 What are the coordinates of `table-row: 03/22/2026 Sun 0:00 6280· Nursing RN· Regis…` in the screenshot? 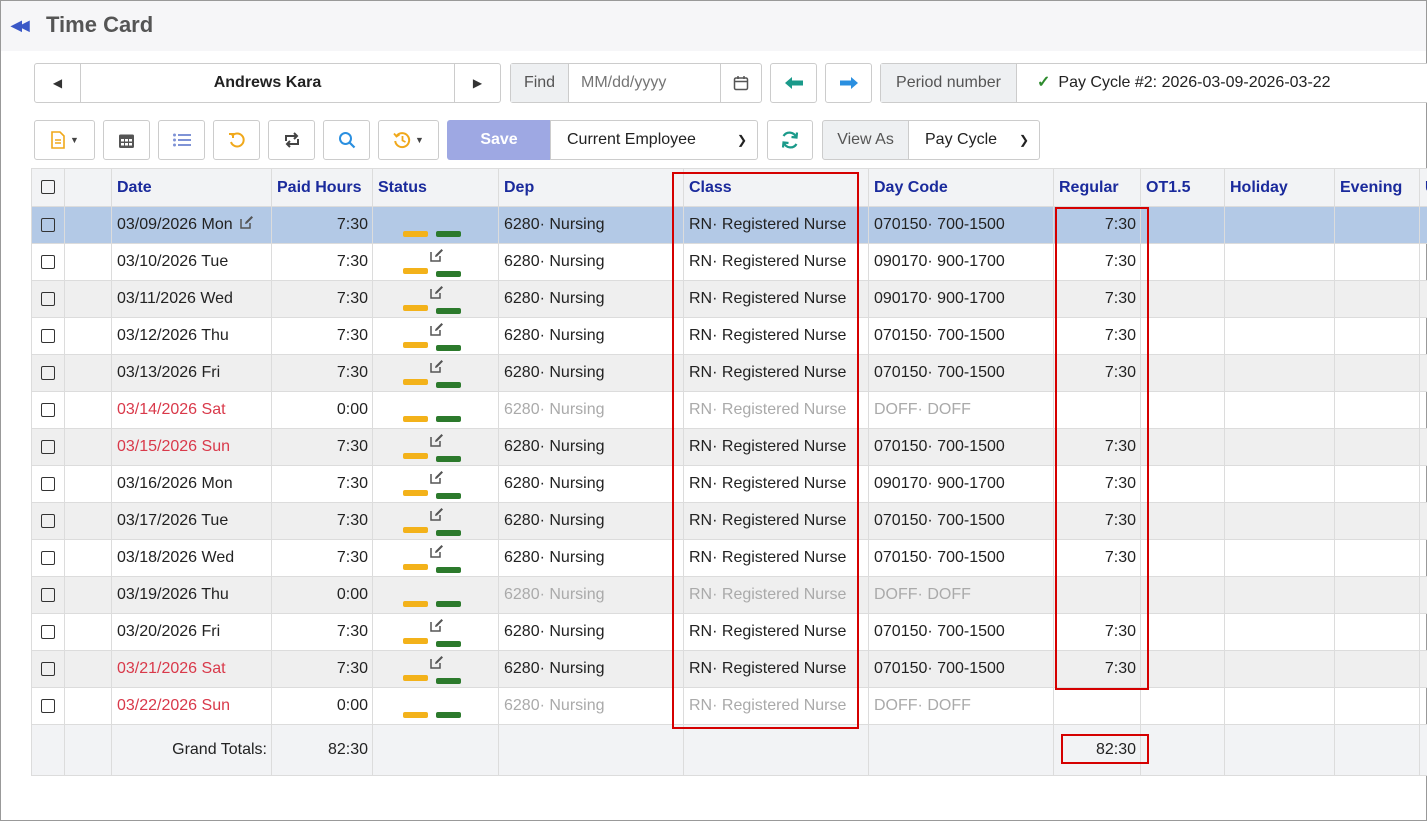 It's located at (729, 706).